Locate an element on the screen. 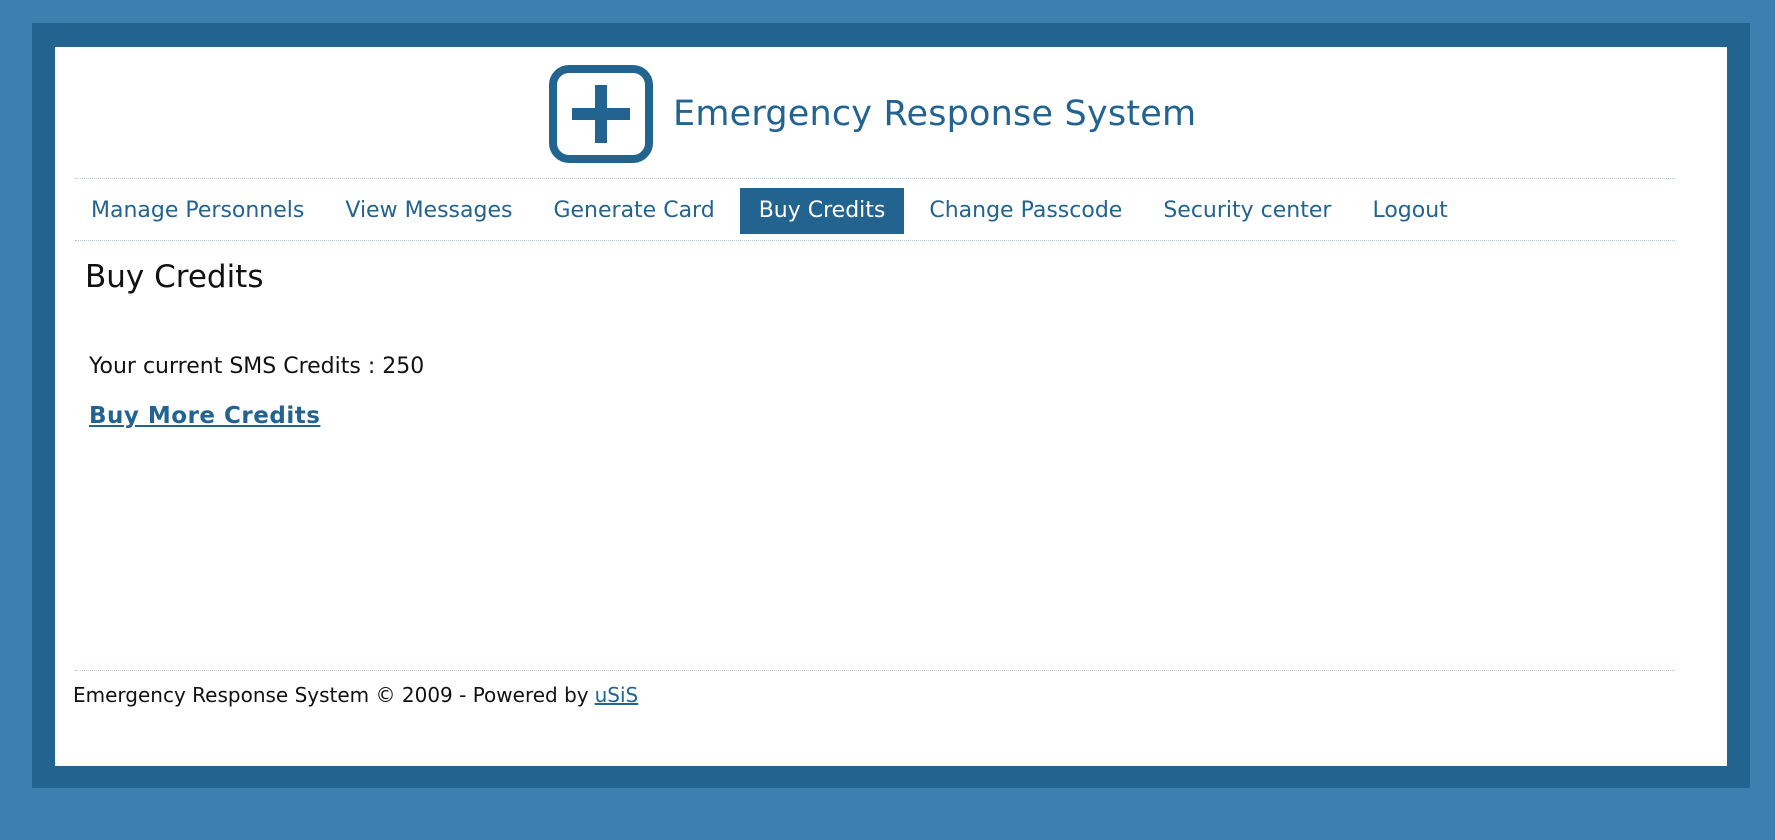 The width and height of the screenshot is (1775, 840). nav-top-divider is located at coordinates (875, 178).